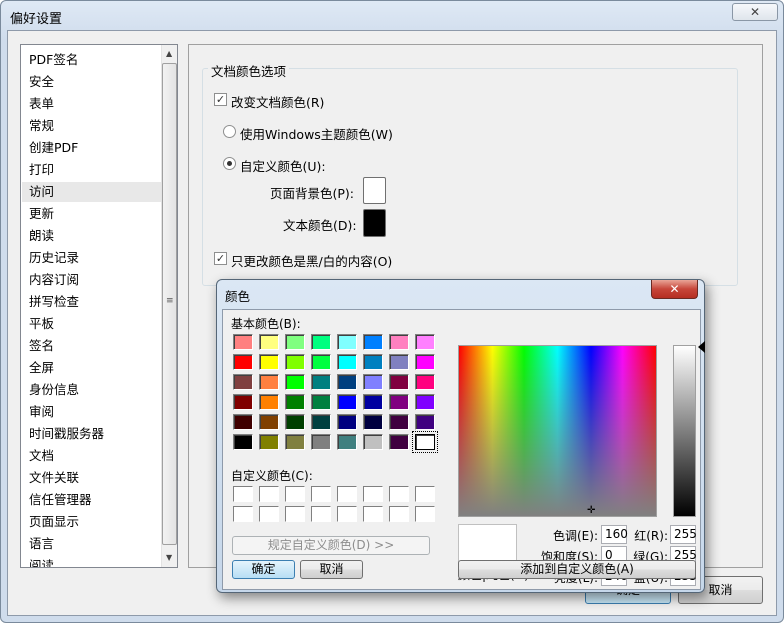 This screenshot has height=623, width=784. What do you see at coordinates (169, 53) in the screenshot?
I see `scroll-up-icon: ▲` at bounding box center [169, 53].